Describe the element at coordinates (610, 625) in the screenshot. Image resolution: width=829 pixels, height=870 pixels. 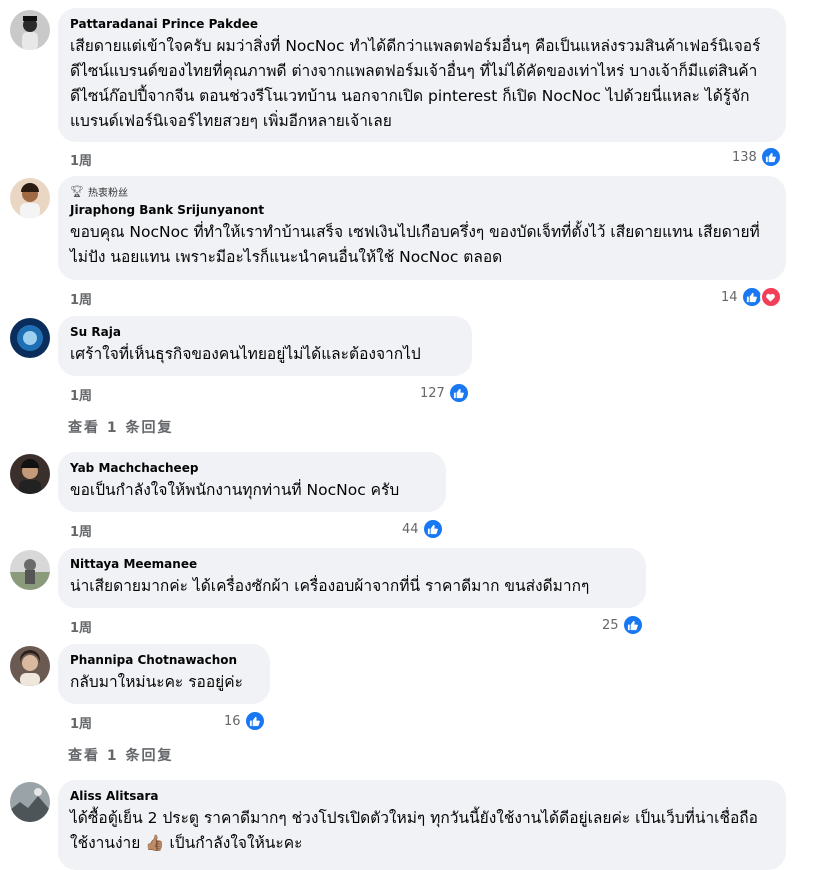
I see `reaction-number: 25` at that location.